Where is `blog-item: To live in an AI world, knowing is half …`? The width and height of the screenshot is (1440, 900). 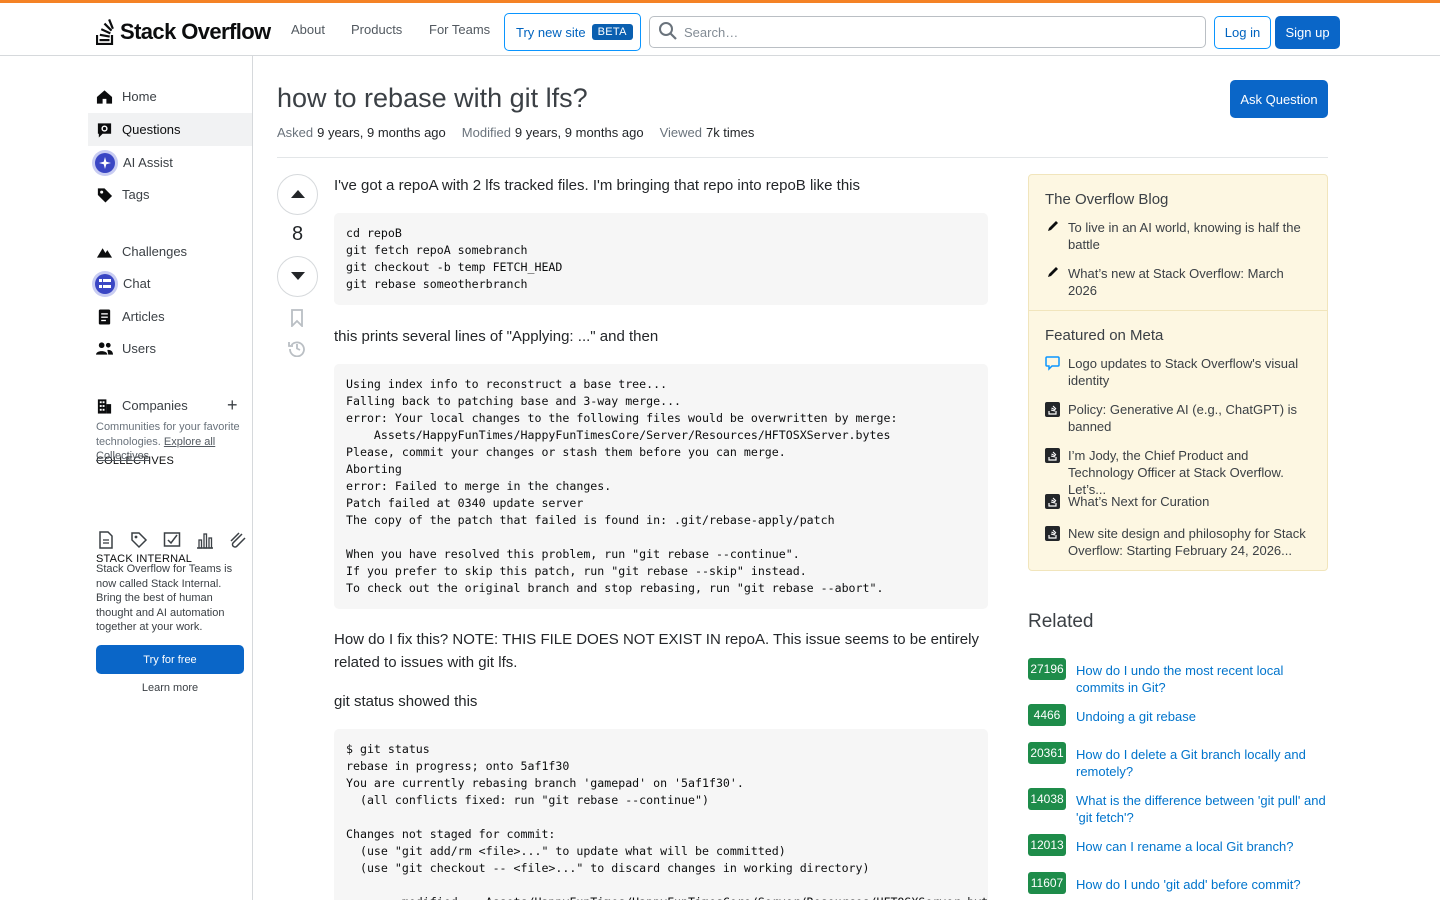 blog-item: To live in an AI world, knowing is half … is located at coordinates (1180, 236).